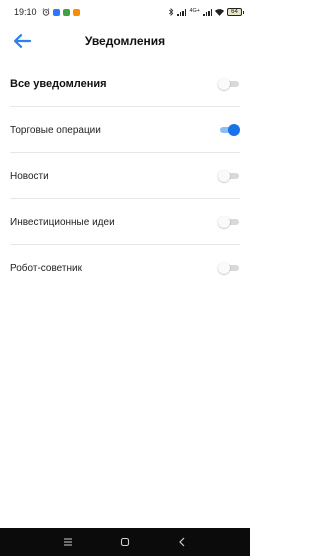 The image size is (320, 556). I want to click on setting-row-robo-advisor: Робот-советник, so click(125, 268).